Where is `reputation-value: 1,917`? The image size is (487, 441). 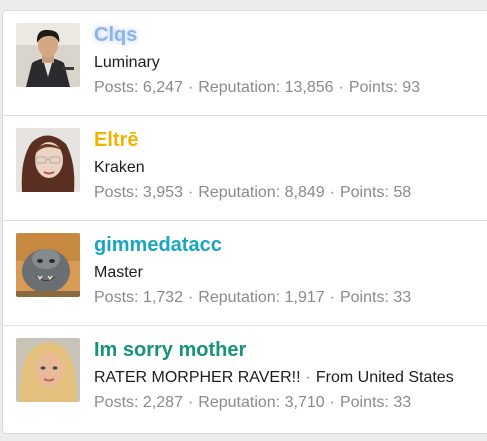 reputation-value: 1,917 is located at coordinates (304, 297).